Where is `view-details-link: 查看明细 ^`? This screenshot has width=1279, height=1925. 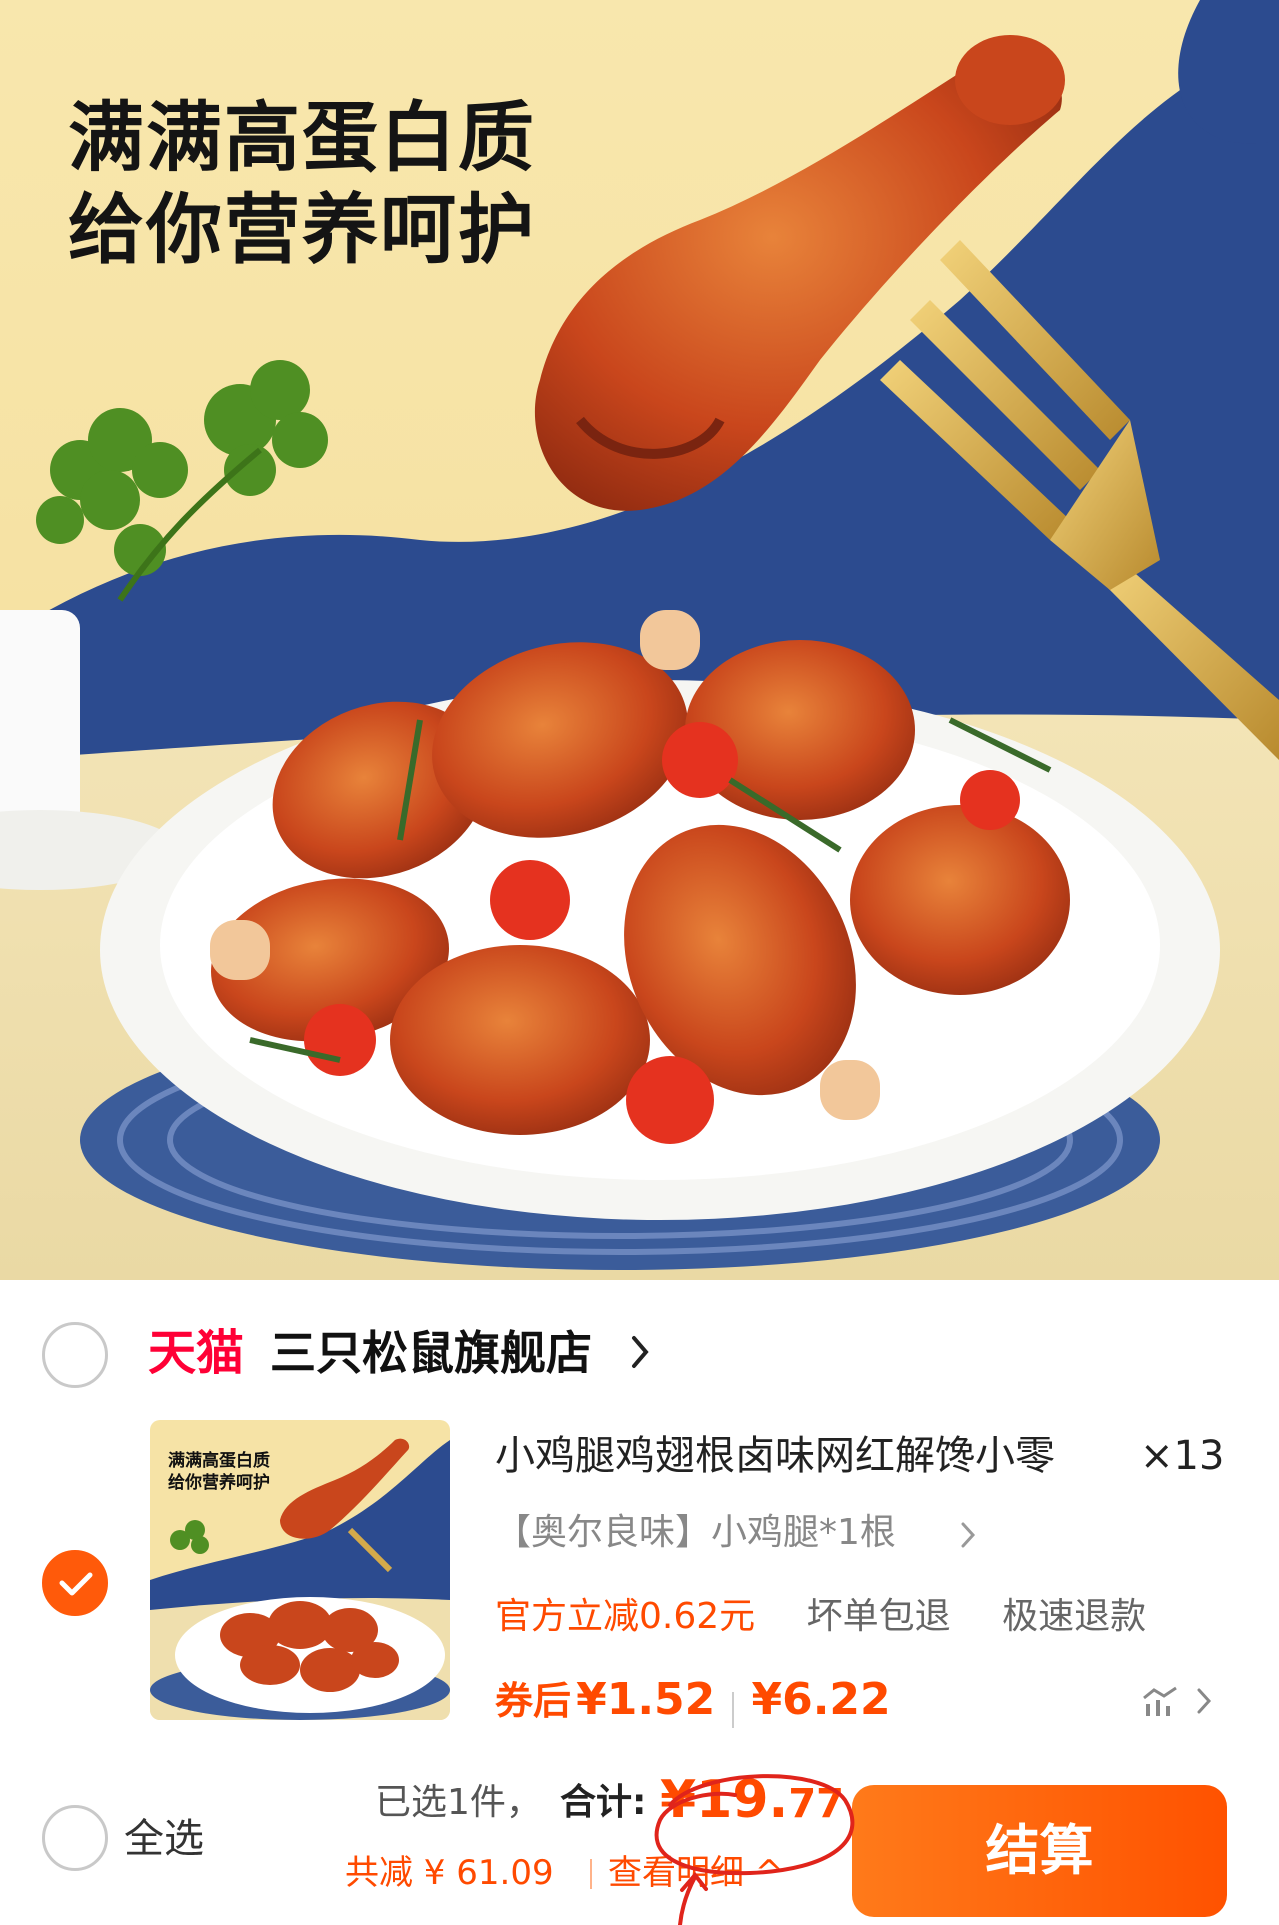 view-details-link: 查看明细 ^ is located at coordinates (695, 1873).